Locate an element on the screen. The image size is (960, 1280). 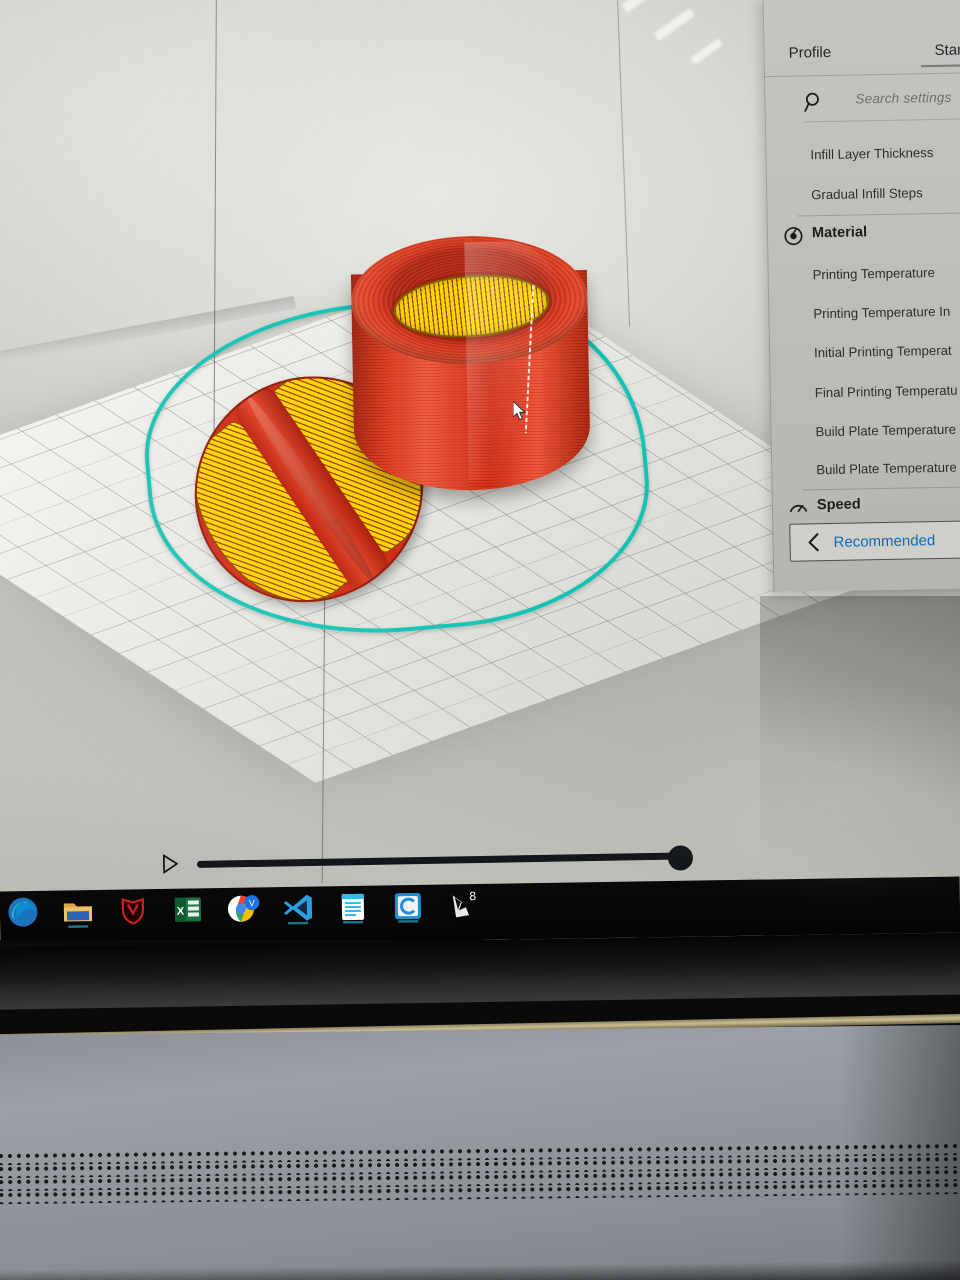
setting-build-plate-temperature-initial: Build Plate Temperature is located at coordinates (886, 469).